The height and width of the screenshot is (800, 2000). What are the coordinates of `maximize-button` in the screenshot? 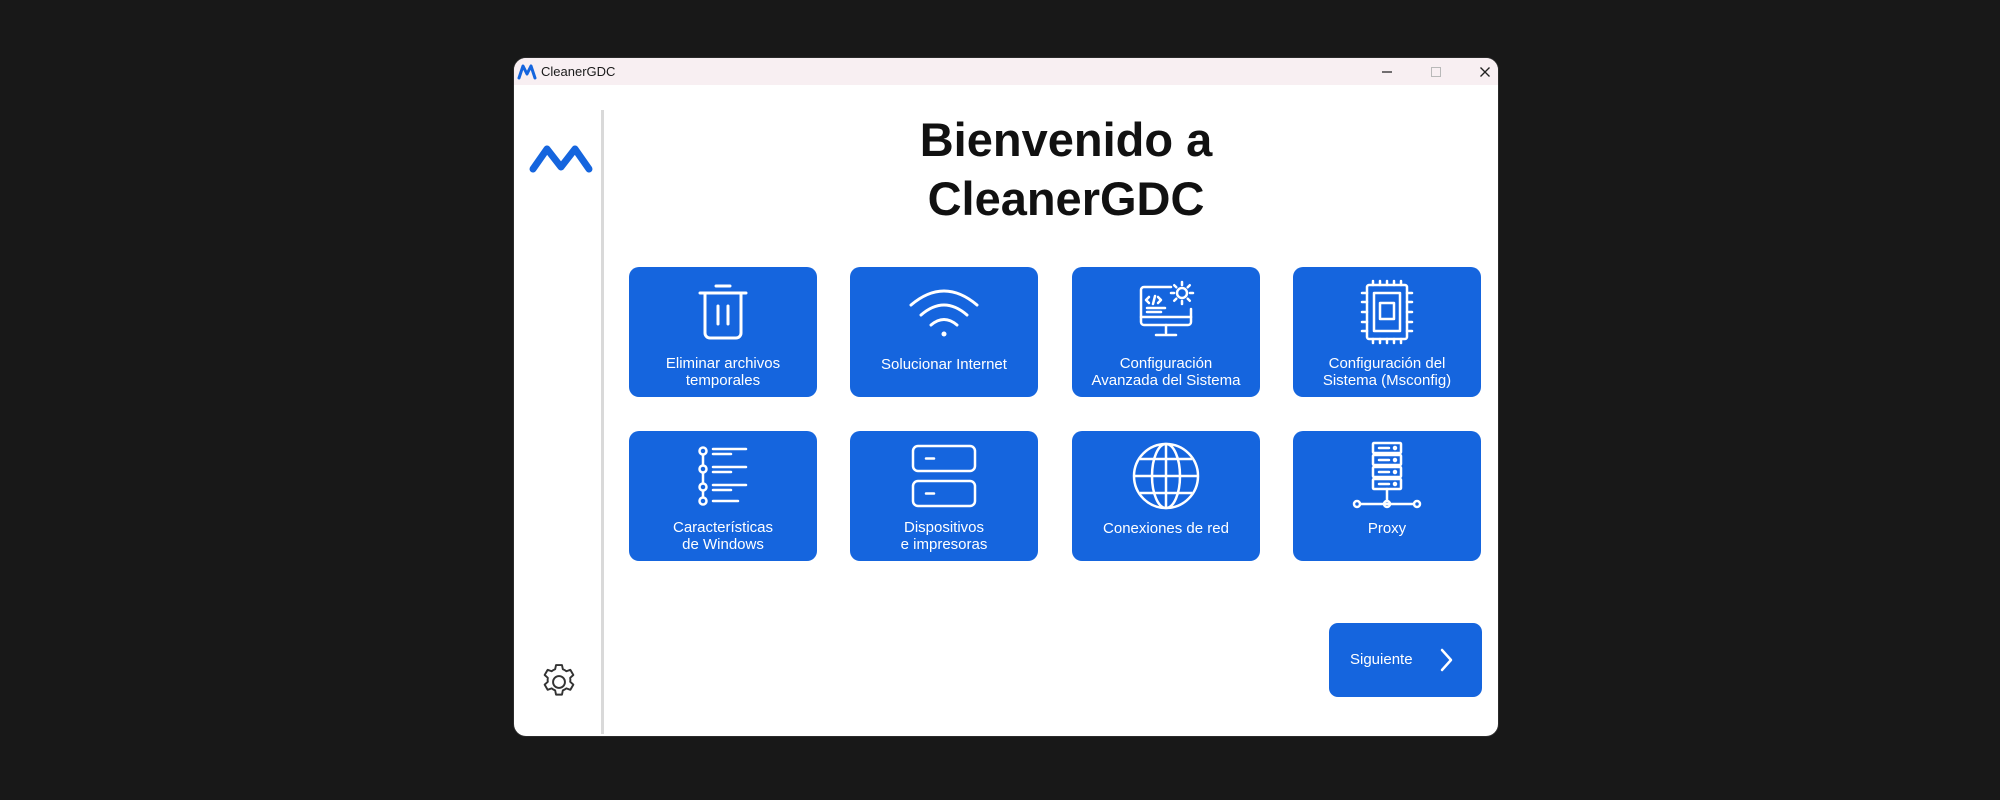 It's located at (1436, 71).